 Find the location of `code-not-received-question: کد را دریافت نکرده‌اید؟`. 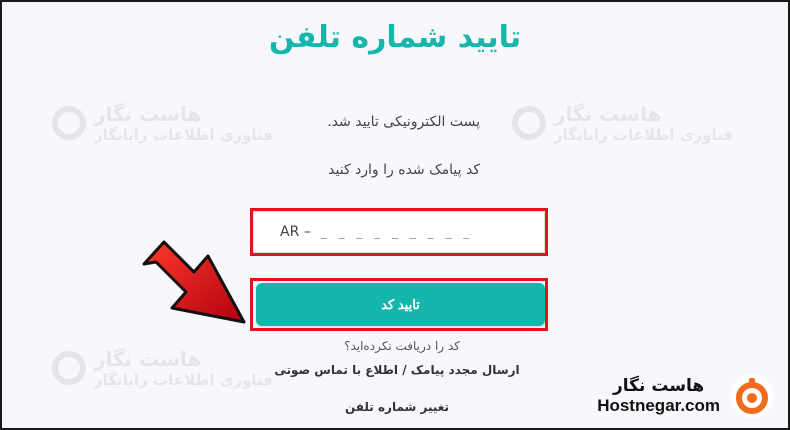

code-not-received-question: کد را دریافت نکرده‌اید؟ is located at coordinates (402, 346).